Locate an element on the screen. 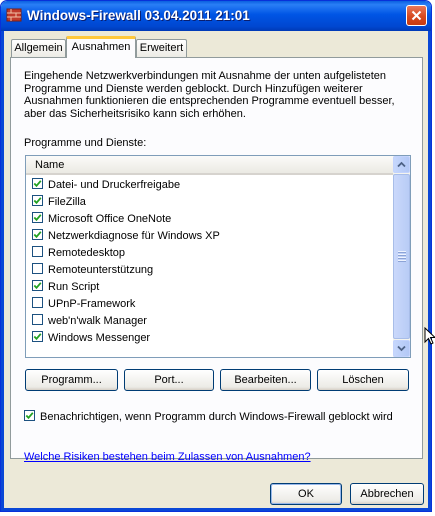 The width and height of the screenshot is (435, 516). list-item: FileZilla is located at coordinates (209, 202).